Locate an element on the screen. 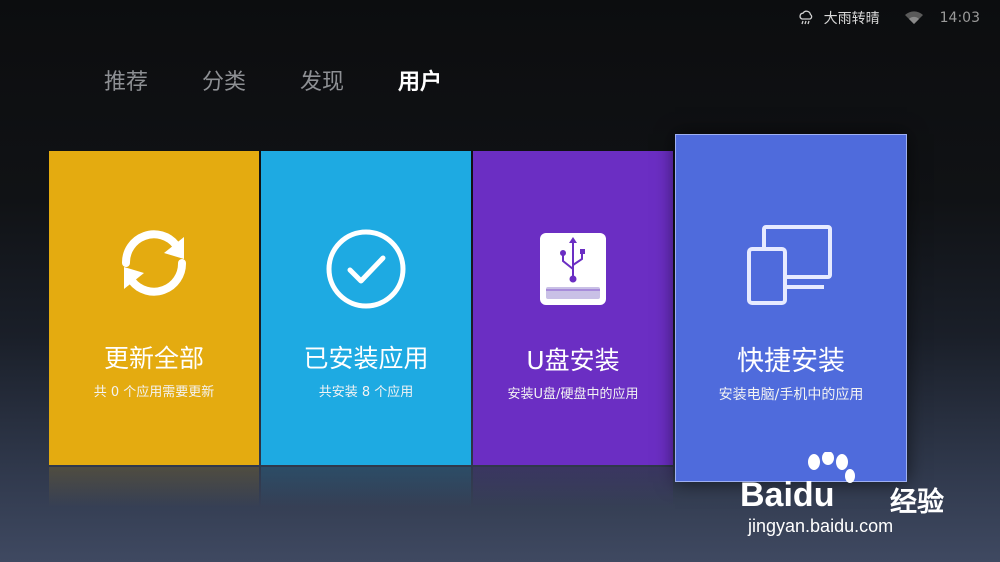 This screenshot has width=1000, height=562. check-circle-icon is located at coordinates (366, 269).